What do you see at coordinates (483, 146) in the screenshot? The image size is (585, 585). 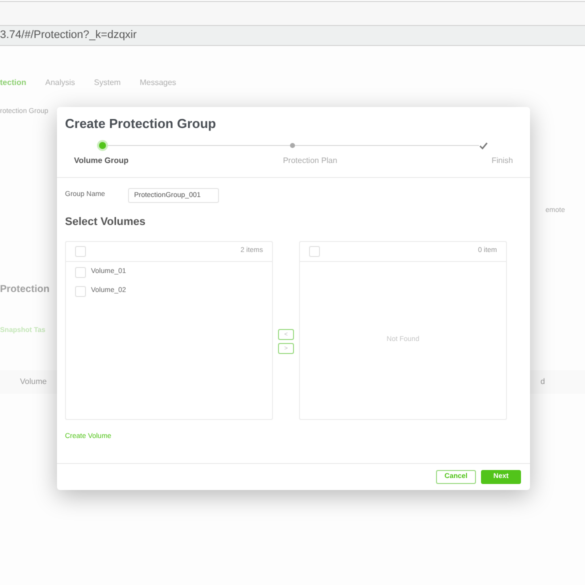 I see `check-icon` at bounding box center [483, 146].